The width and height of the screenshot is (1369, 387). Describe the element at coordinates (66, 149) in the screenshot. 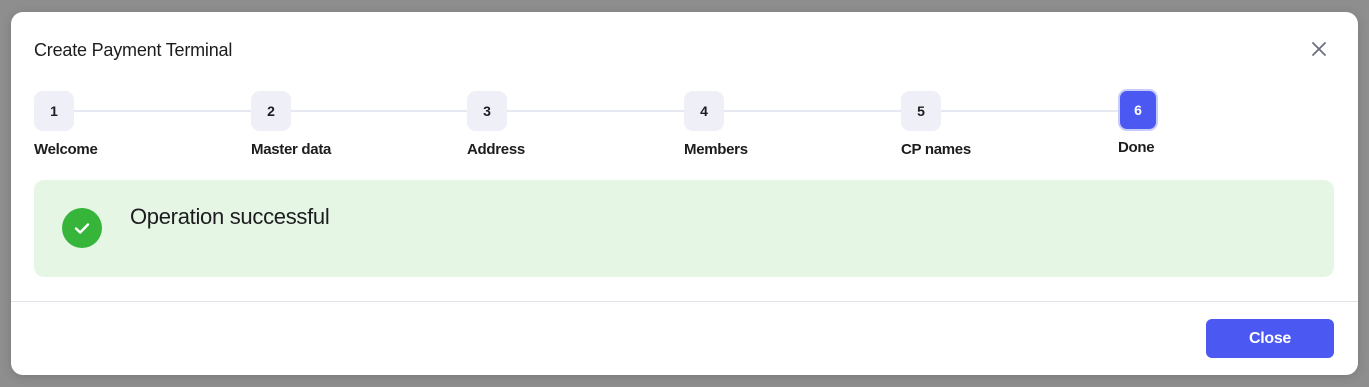

I see `step-label: Welcome` at that location.